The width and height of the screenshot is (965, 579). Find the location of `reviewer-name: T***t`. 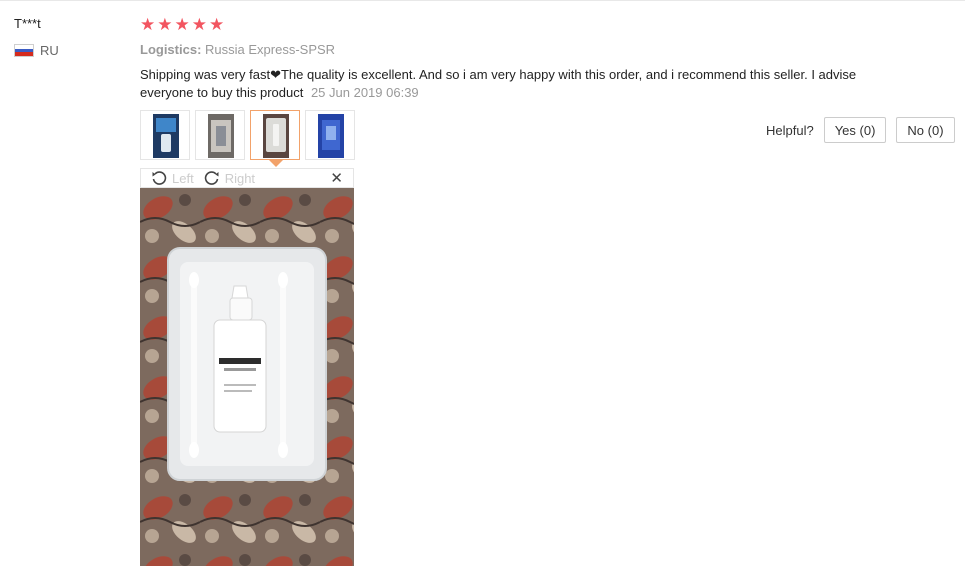

reviewer-name: T***t is located at coordinates (27, 23).